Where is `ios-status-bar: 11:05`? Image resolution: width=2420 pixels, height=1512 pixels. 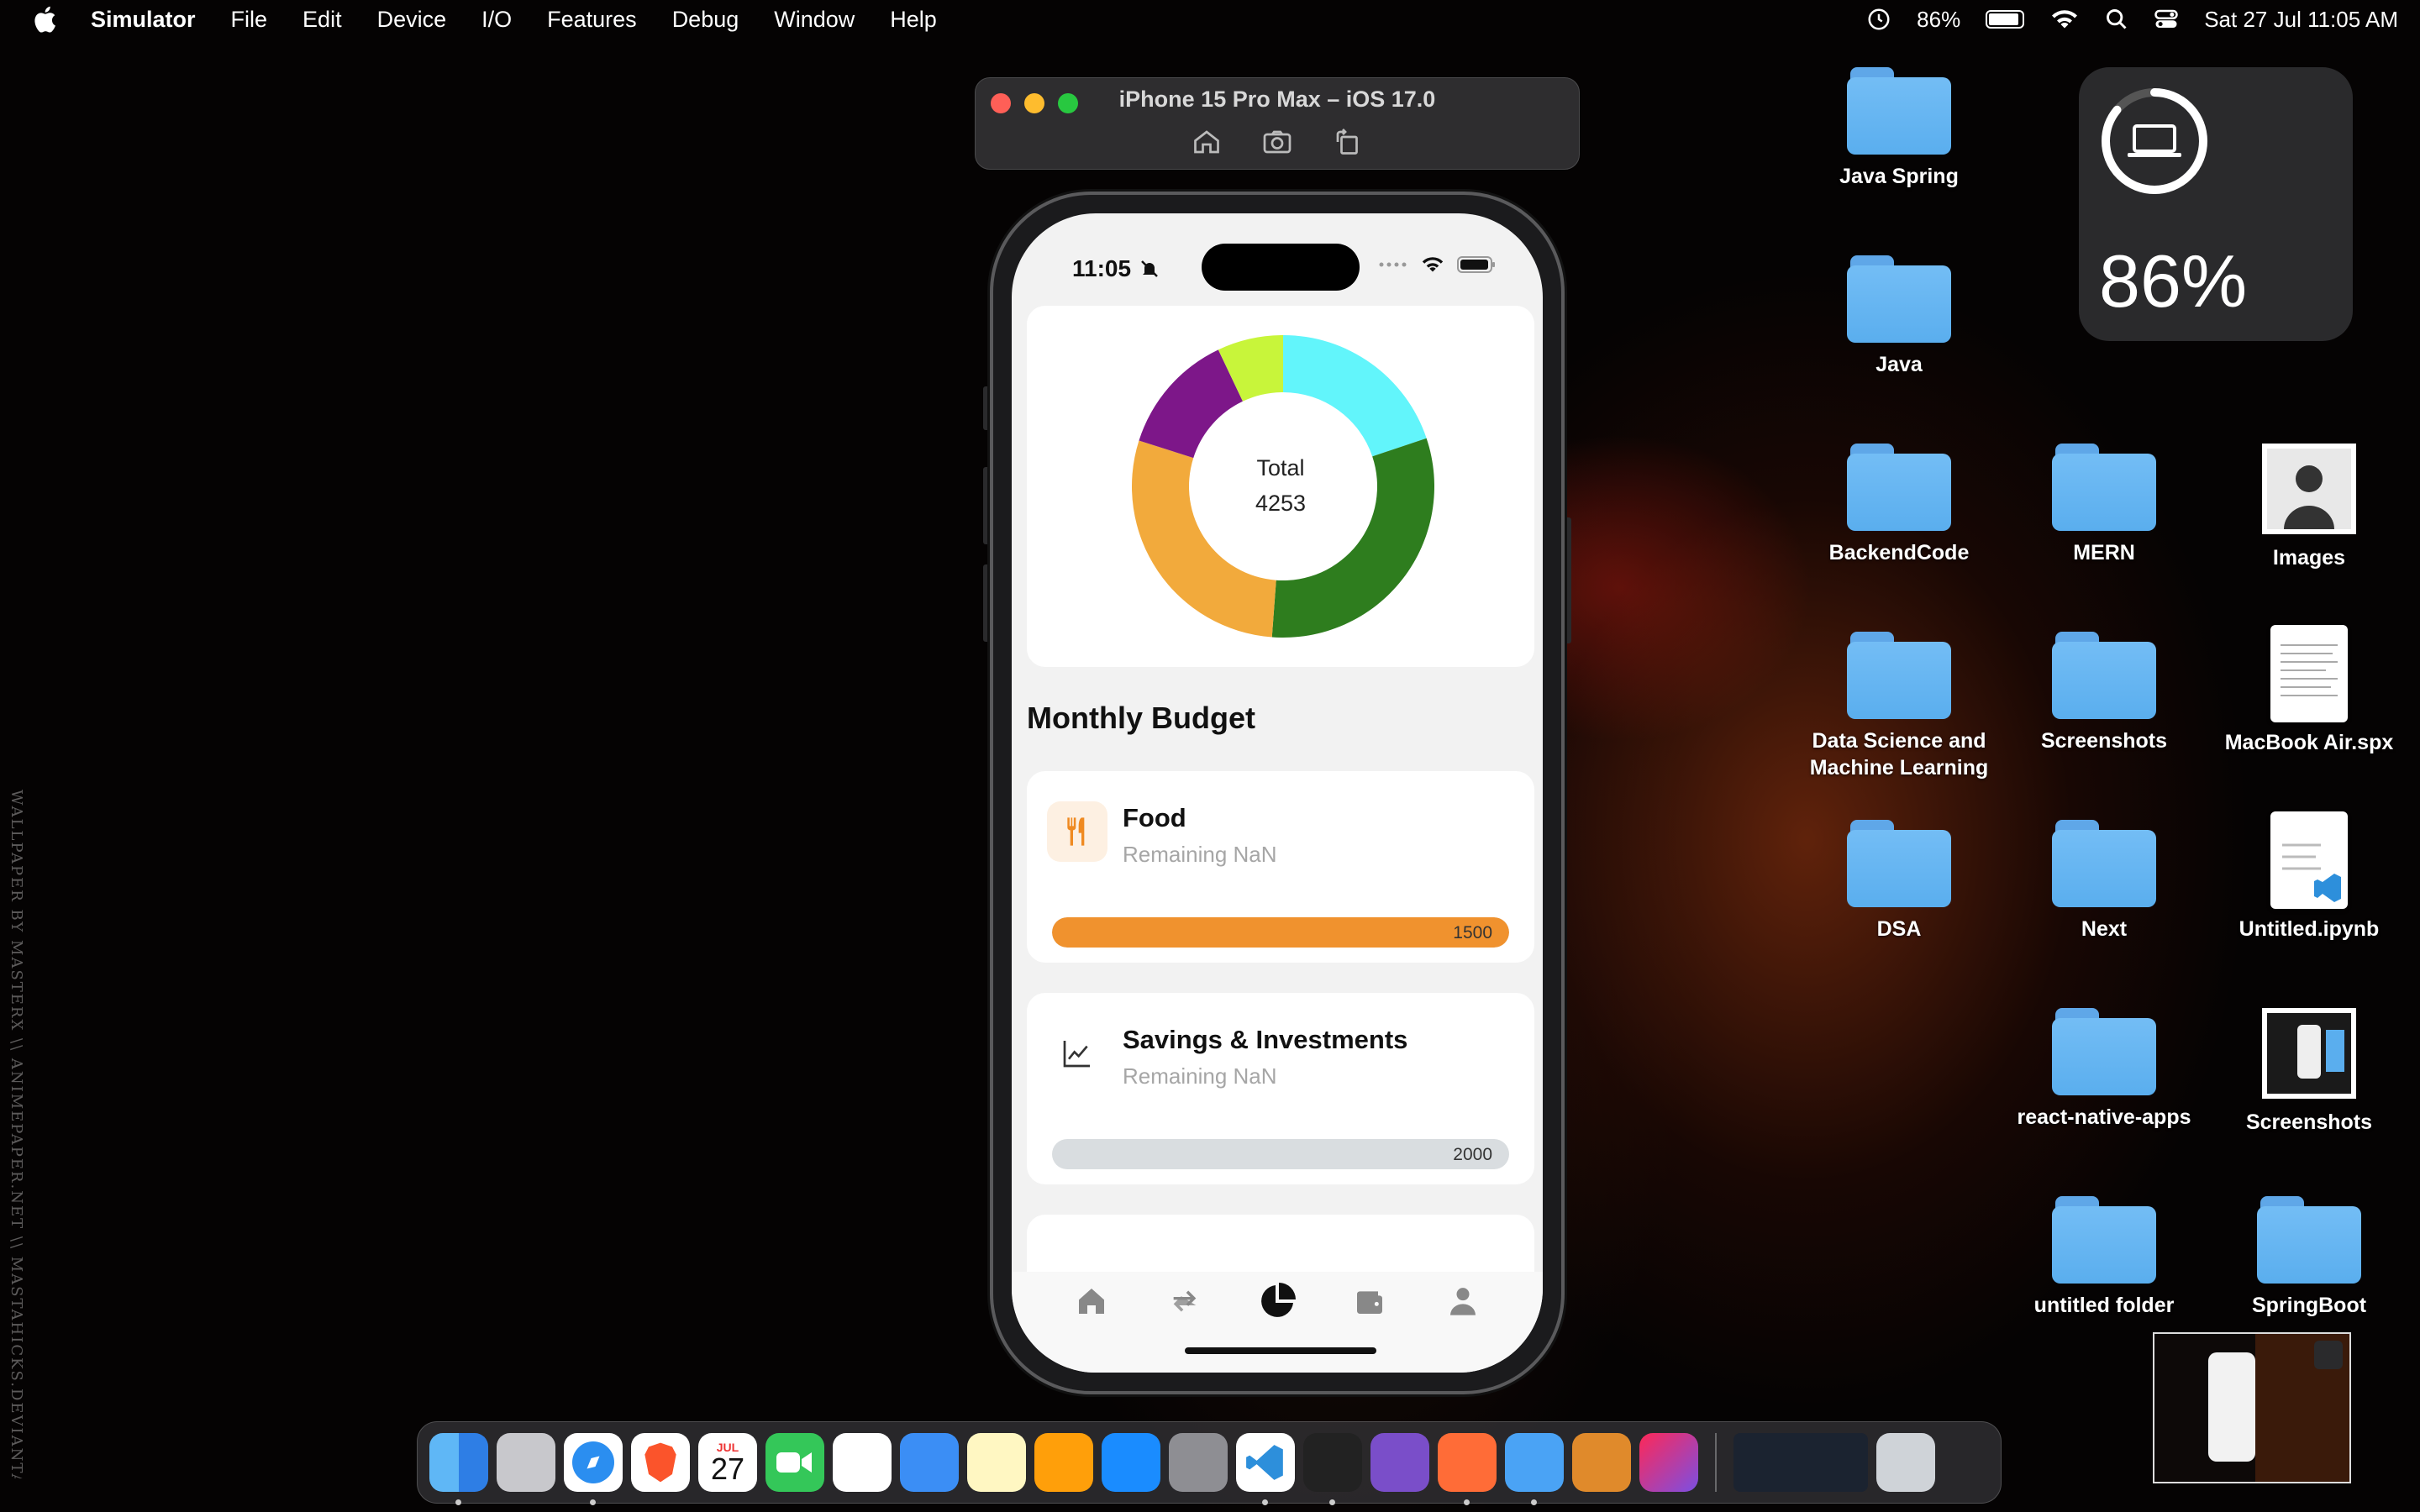
ios-status-bar: 11:05 is located at coordinates (1277, 255).